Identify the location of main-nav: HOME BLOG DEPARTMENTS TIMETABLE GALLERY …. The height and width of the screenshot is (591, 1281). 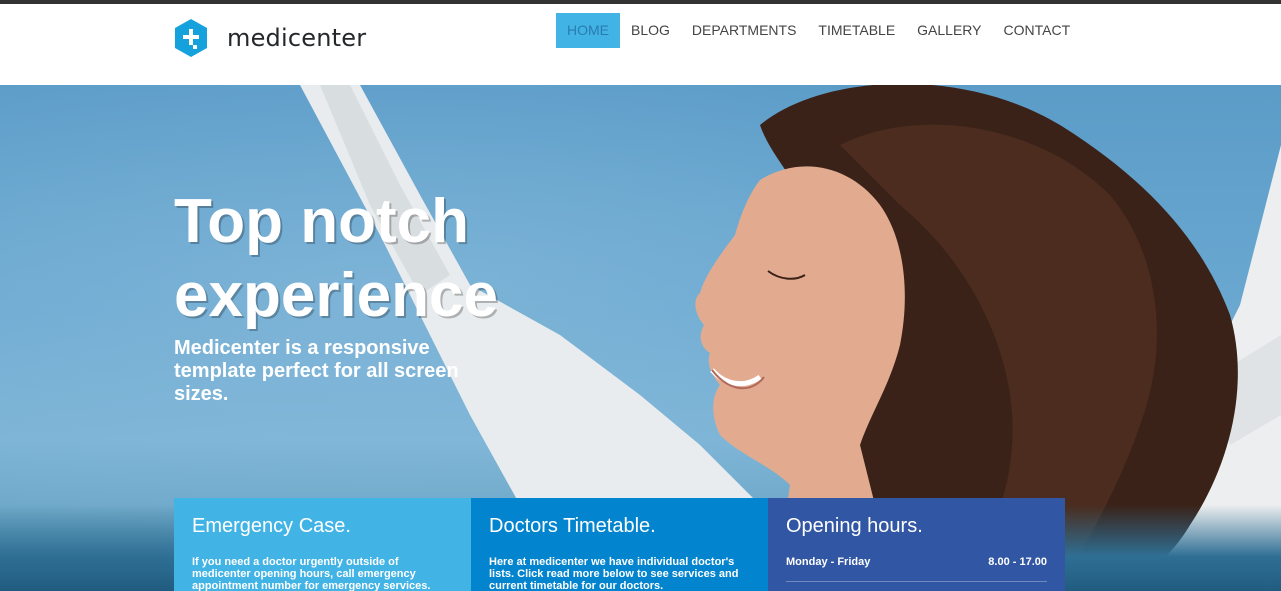
(818, 30).